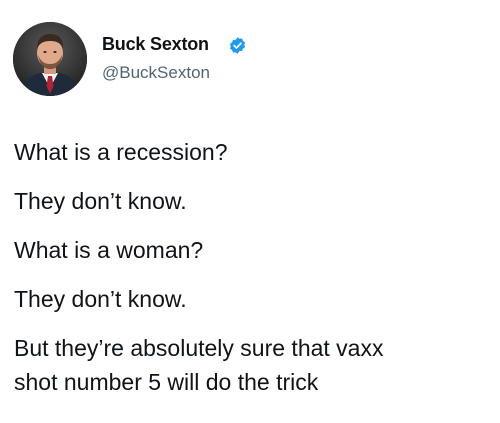 Image resolution: width=500 pixels, height=423 pixels. Describe the element at coordinates (199, 348) in the screenshot. I see `tweet-line-5a: But they’re absolutely sure that vaxx` at that location.